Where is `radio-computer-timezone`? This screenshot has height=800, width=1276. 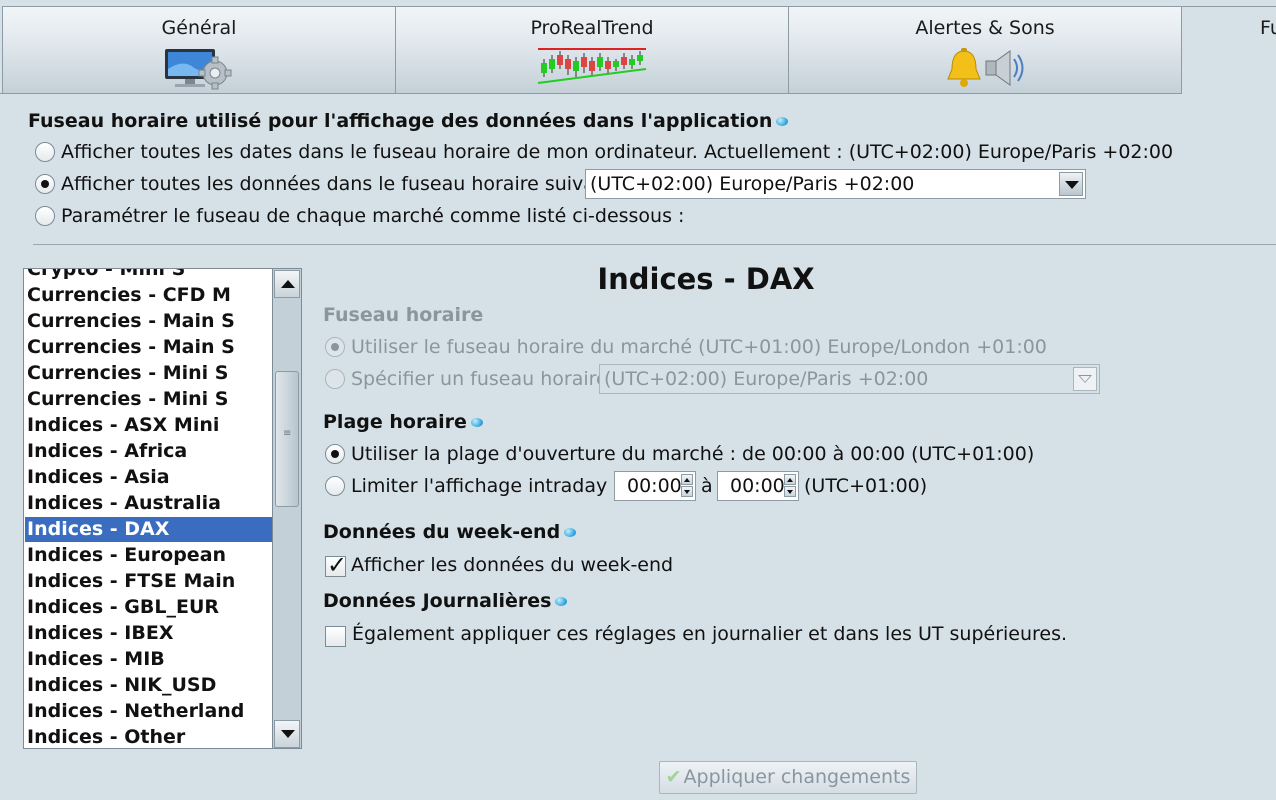 radio-computer-timezone is located at coordinates (45, 152).